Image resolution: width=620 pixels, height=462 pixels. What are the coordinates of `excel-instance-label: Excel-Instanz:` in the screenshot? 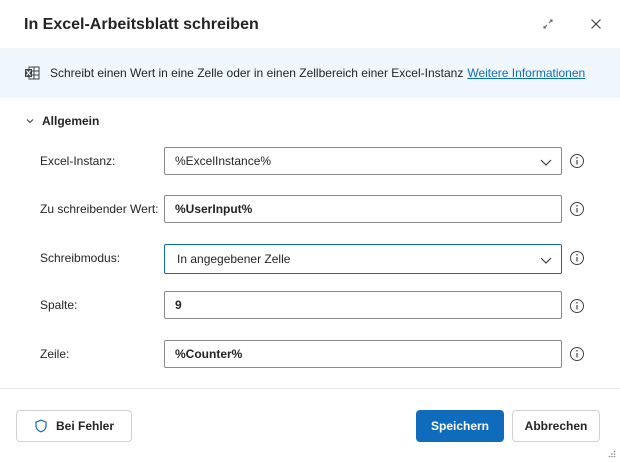 It's located at (78, 161).